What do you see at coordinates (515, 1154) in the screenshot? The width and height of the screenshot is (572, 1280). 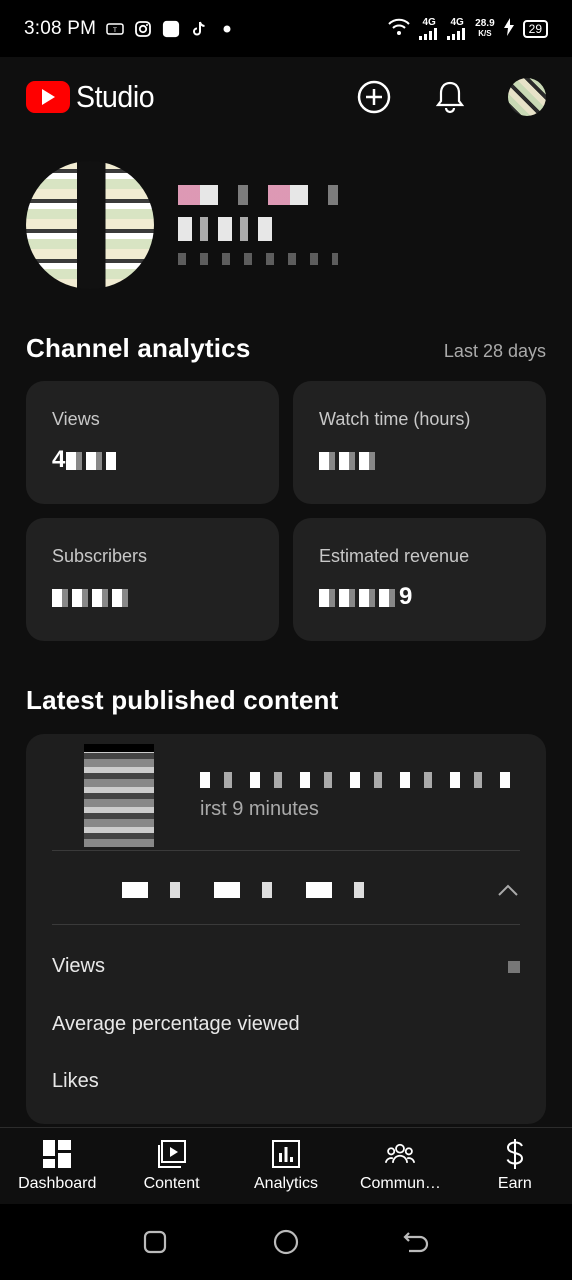 I see `earn-icon` at bounding box center [515, 1154].